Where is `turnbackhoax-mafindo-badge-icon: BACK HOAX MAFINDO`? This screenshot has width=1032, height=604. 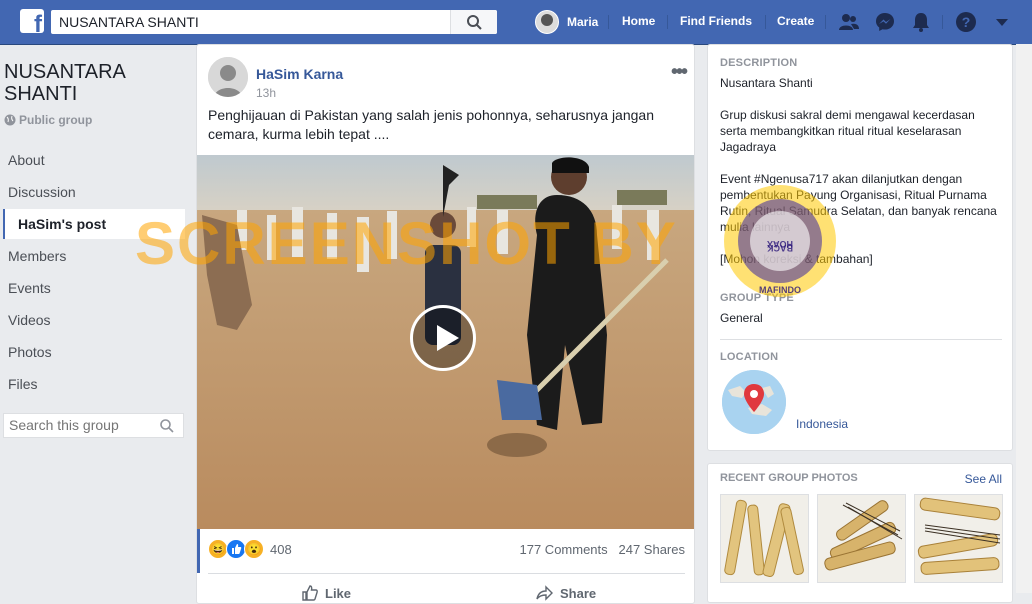
turnbackhoax-mafindo-badge-icon: BACK HOAX MAFINDO is located at coordinates (780, 241).